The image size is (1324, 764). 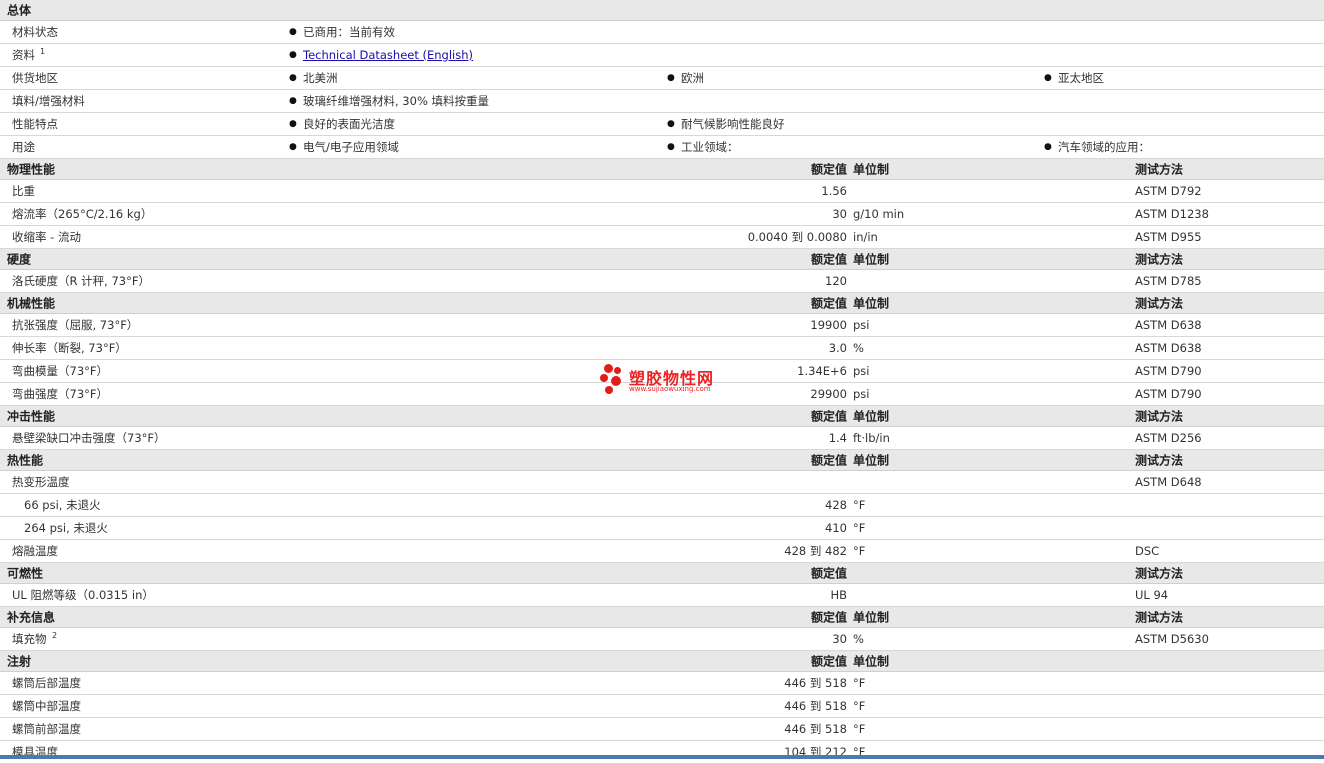 I want to click on property-test-method: ASTM D1238, so click(x=1172, y=214).